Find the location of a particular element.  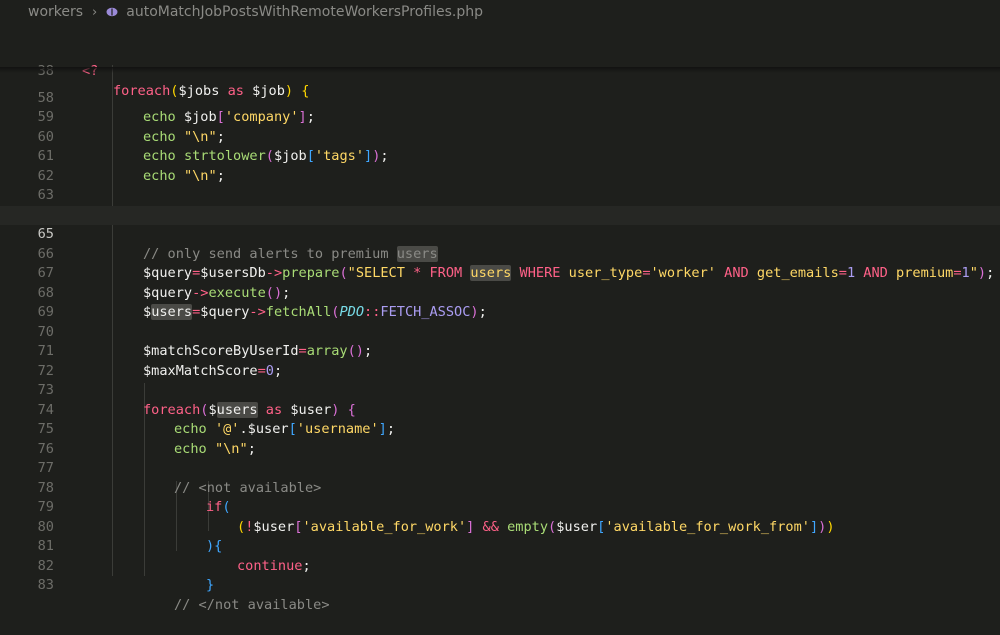

code-line: 71 $maxMatchScore=0; is located at coordinates (500, 351).